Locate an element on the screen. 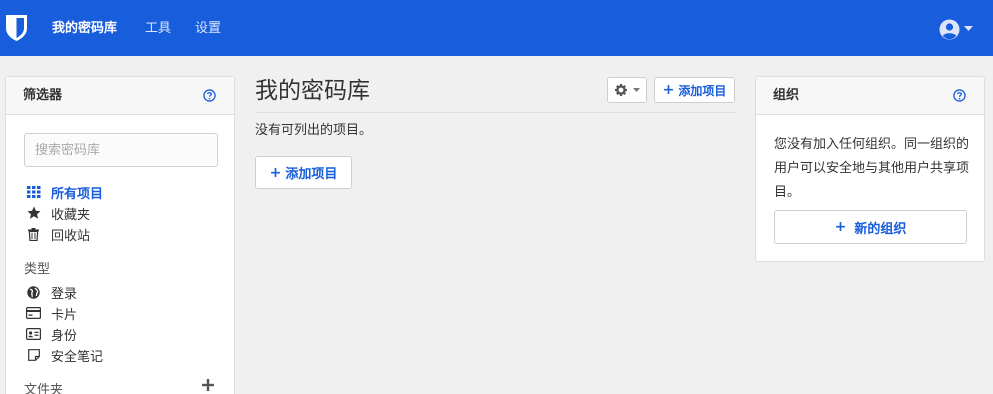 Image resolution: width=993 pixels, height=394 pixels. trash-icon is located at coordinates (33, 234).